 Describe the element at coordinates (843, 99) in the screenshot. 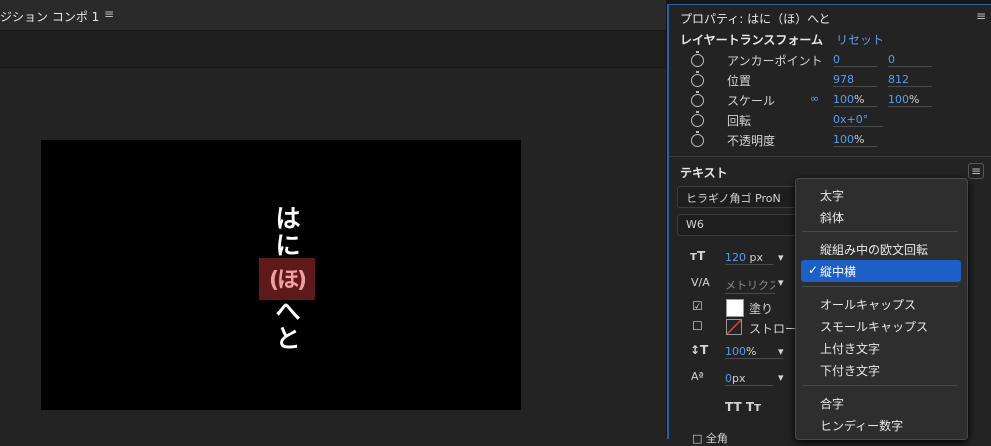

I see `scale-x-value: 100` at that location.